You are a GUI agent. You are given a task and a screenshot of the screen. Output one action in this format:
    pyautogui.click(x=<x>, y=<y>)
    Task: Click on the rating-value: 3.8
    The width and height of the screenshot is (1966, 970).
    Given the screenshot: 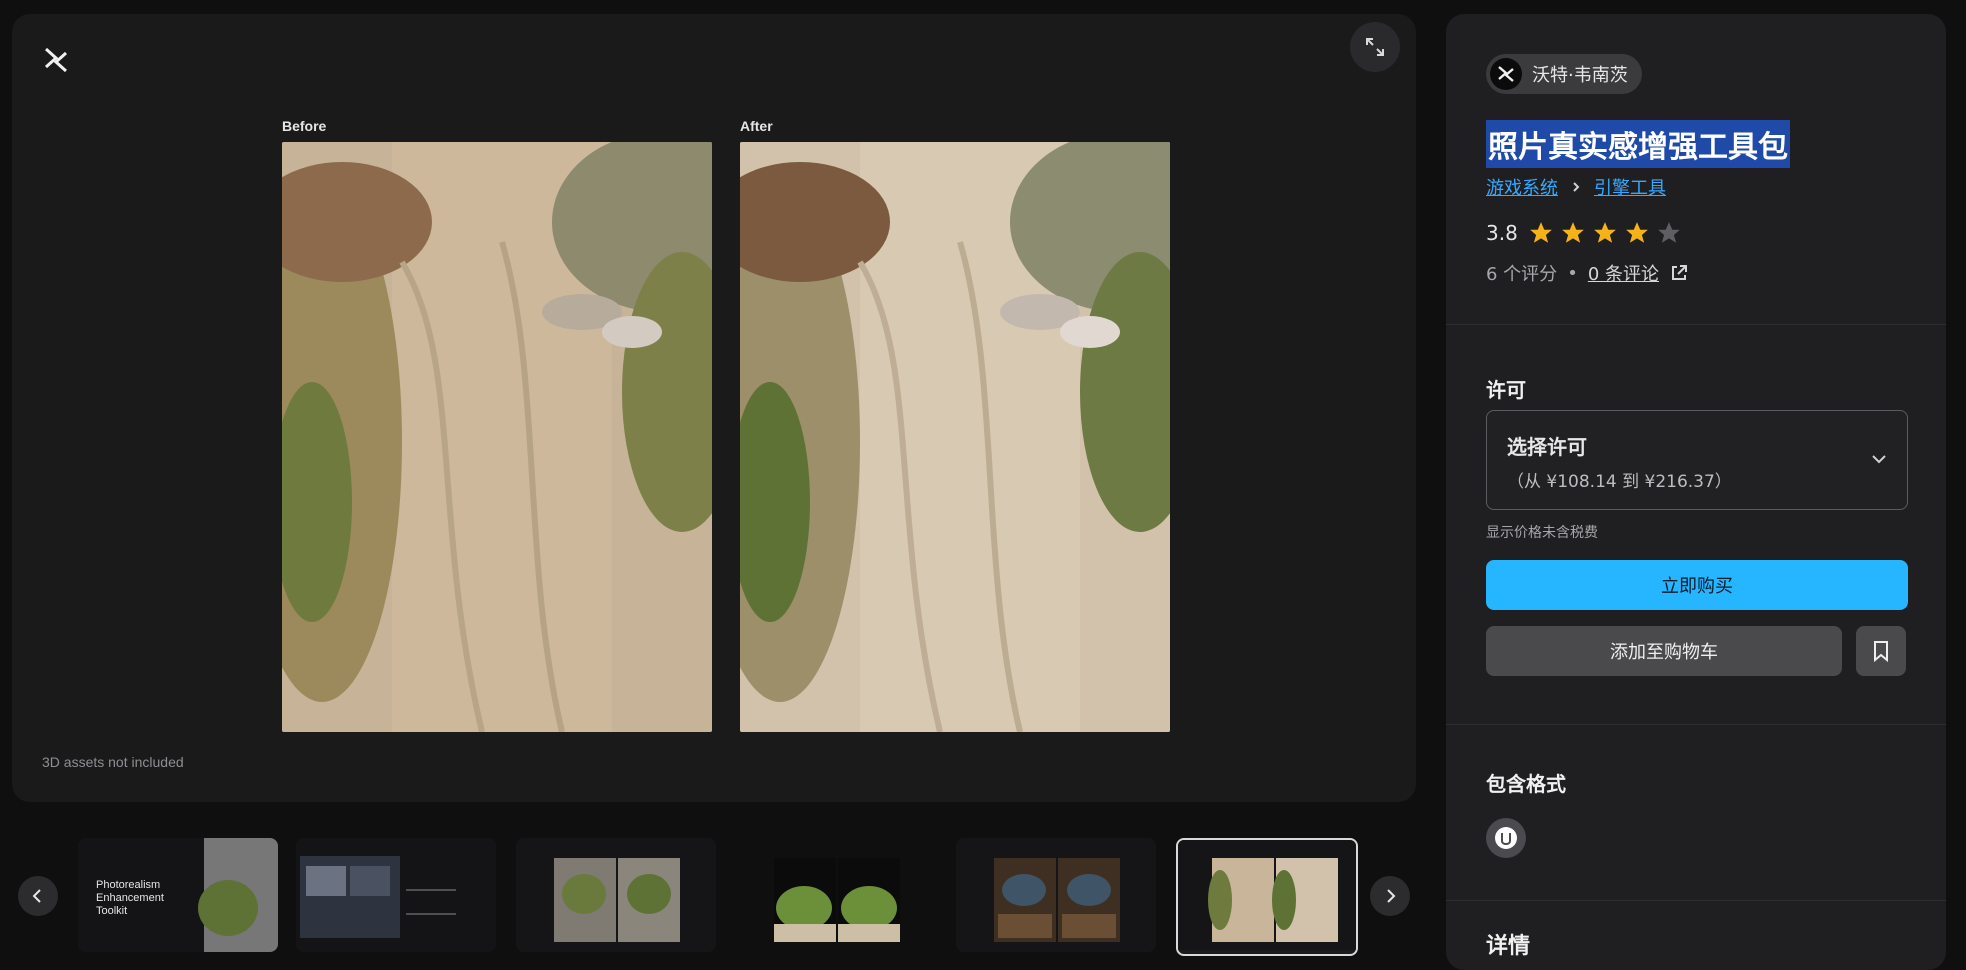 What is the action you would take?
    pyautogui.click(x=1502, y=233)
    